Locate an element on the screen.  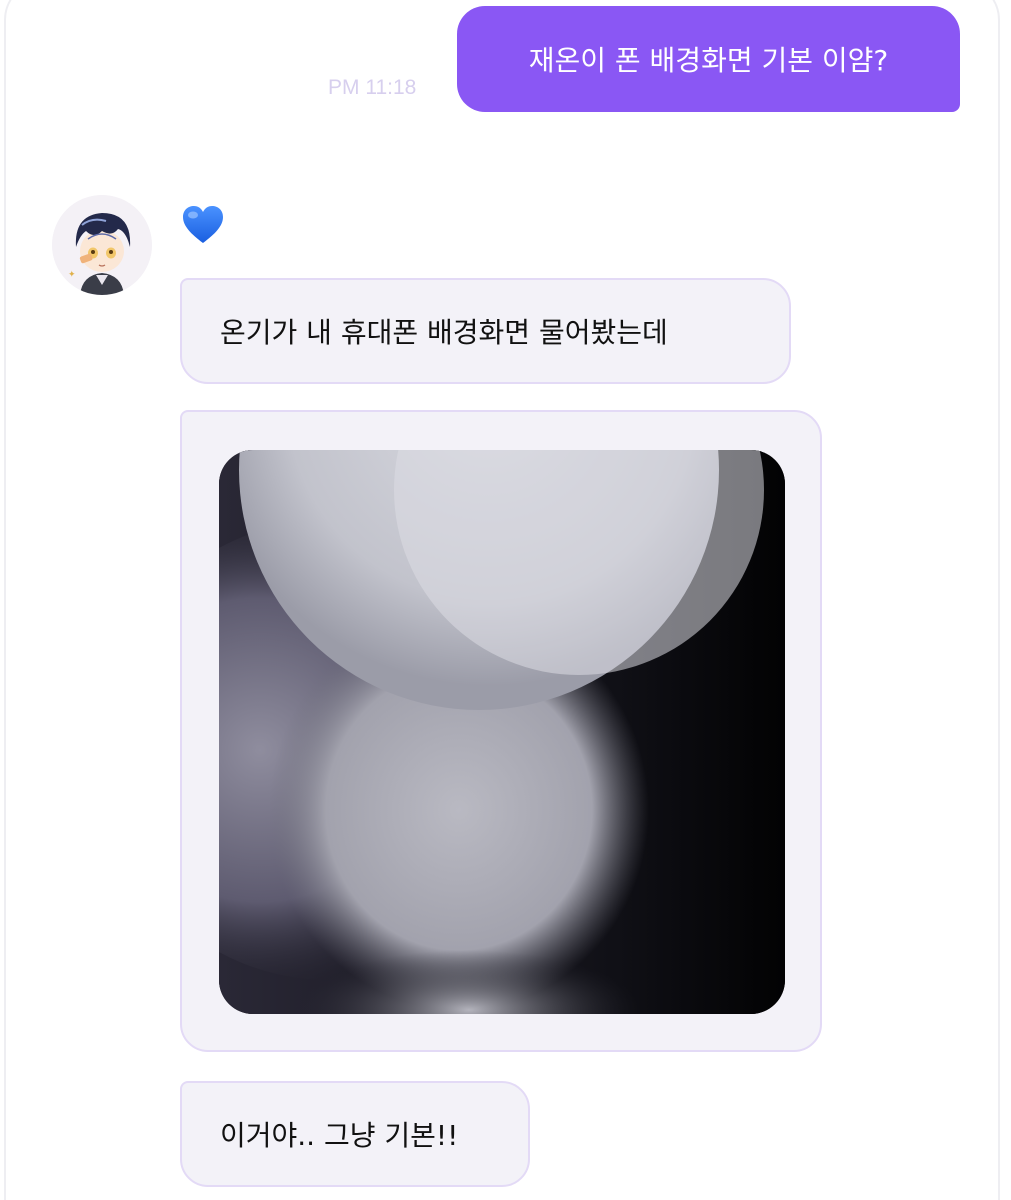
incoming-message-text: 온기가 내 휴대폰 배경화면 물어봤는데 is located at coordinates (444, 332).